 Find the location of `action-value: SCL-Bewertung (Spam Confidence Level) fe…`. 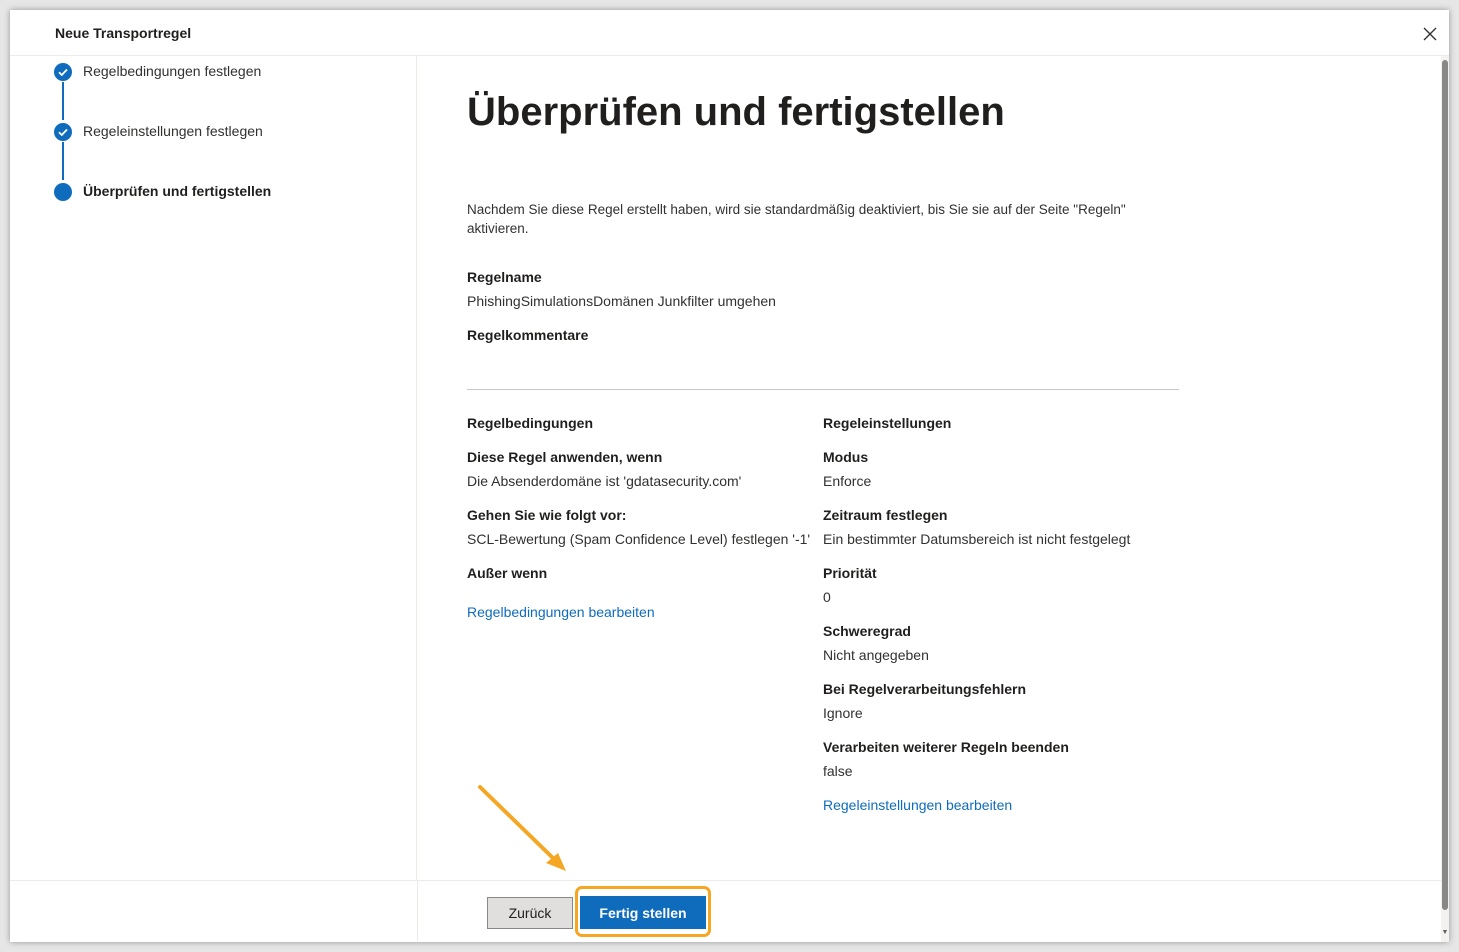

action-value: SCL-Bewertung (Spam Confidence Level) fe… is located at coordinates (639, 539).